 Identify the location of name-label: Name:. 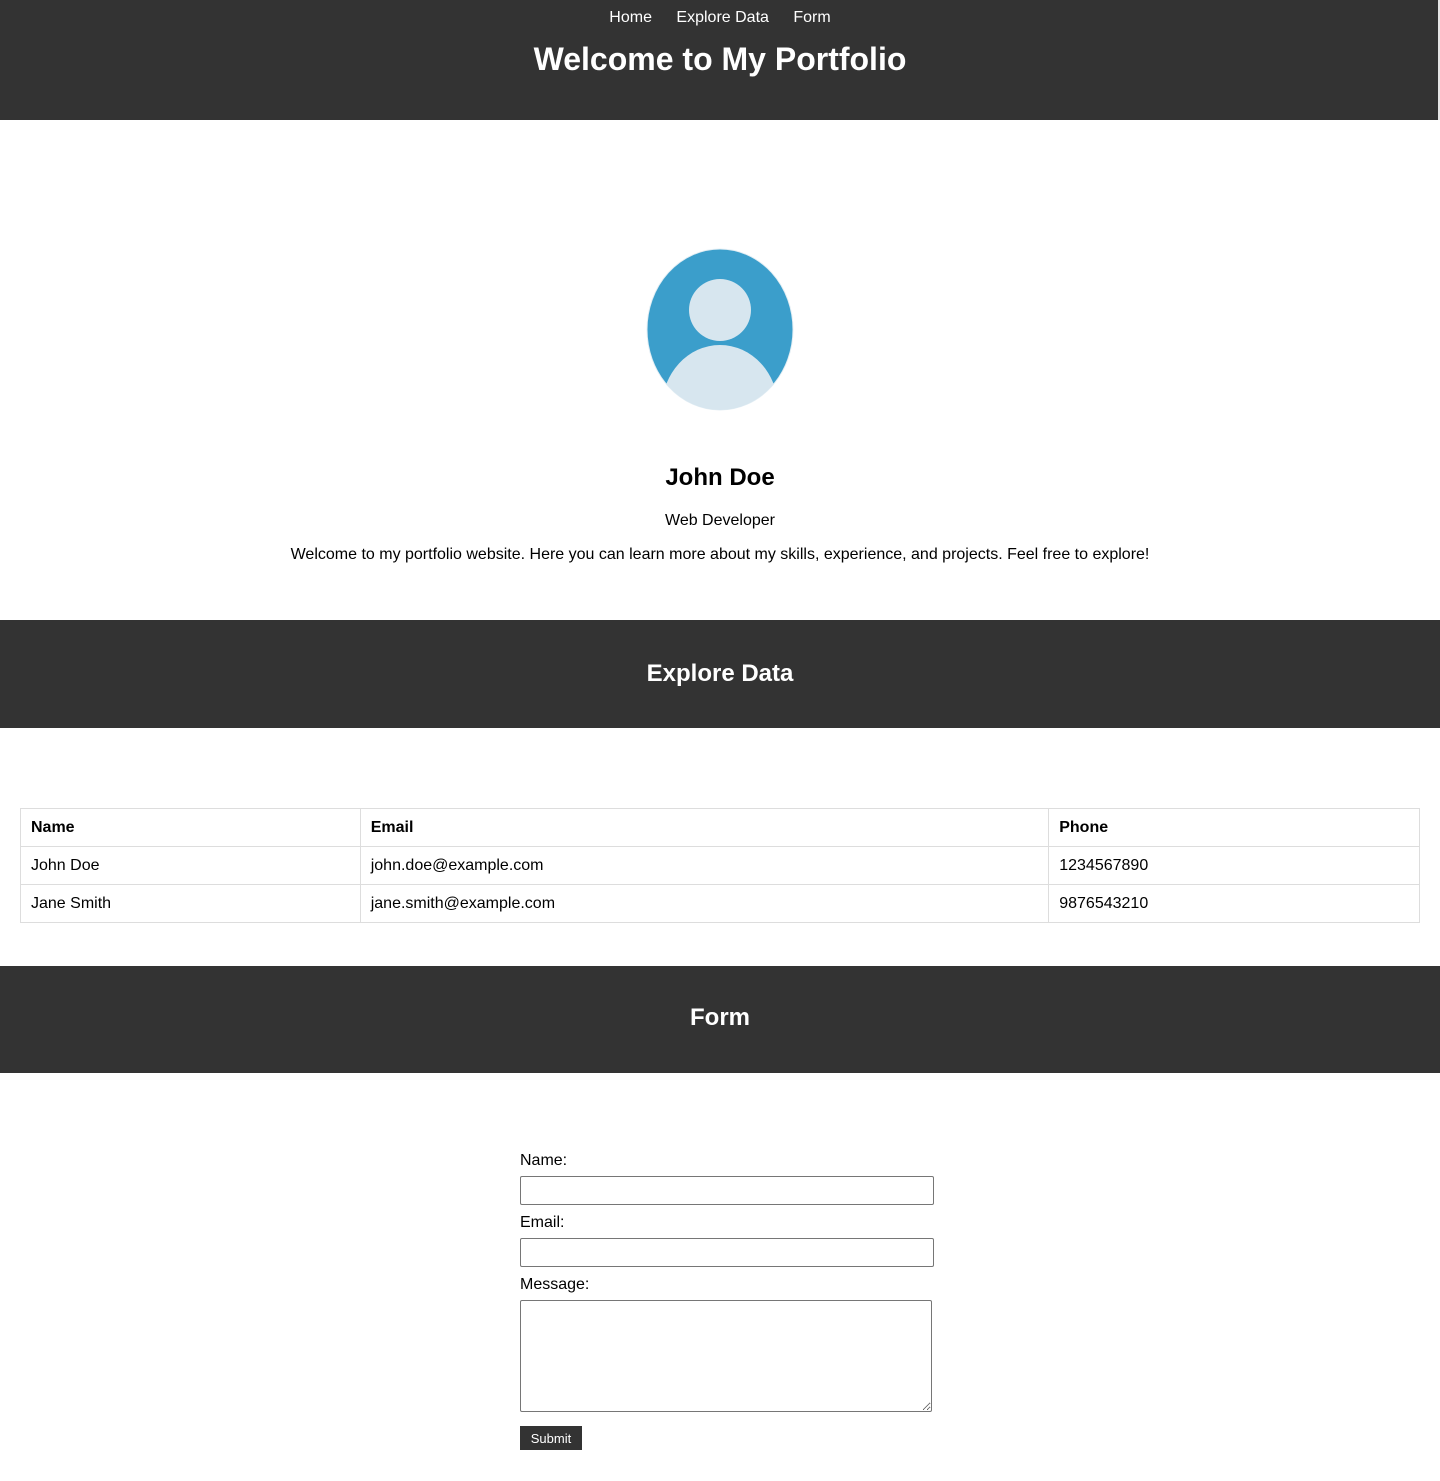
(544, 1160).